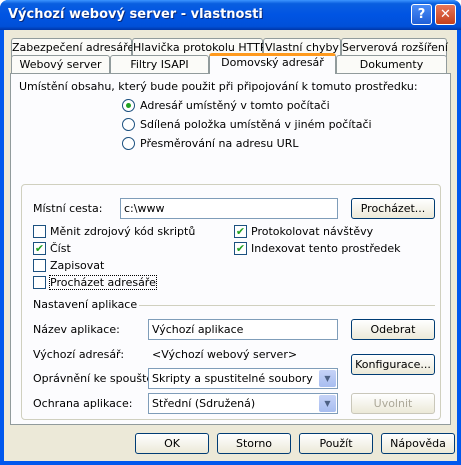 The height and width of the screenshot is (465, 461). What do you see at coordinates (39, 231) in the screenshot?
I see `checkbox-script-source-access` at bounding box center [39, 231].